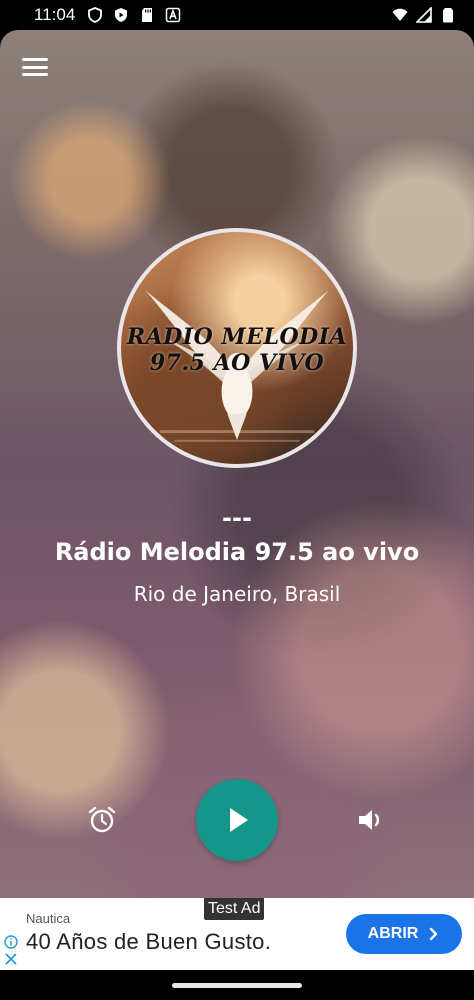 The image size is (474, 1000). Describe the element at coordinates (237, 337) in the screenshot. I see `logo-line-1: RADIO MELODIA` at that location.